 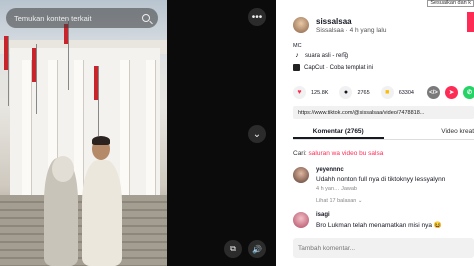 What do you see at coordinates (320, 92) in the screenshot?
I see `like-count: 125.8K` at bounding box center [320, 92].